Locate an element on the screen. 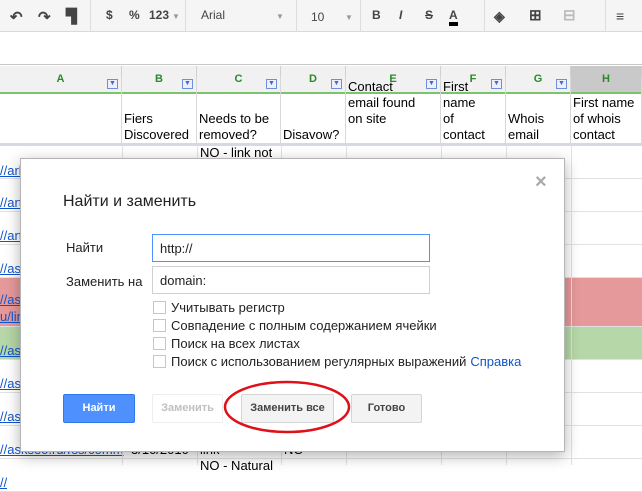  cell-a: // is located at coordinates (3, 482).